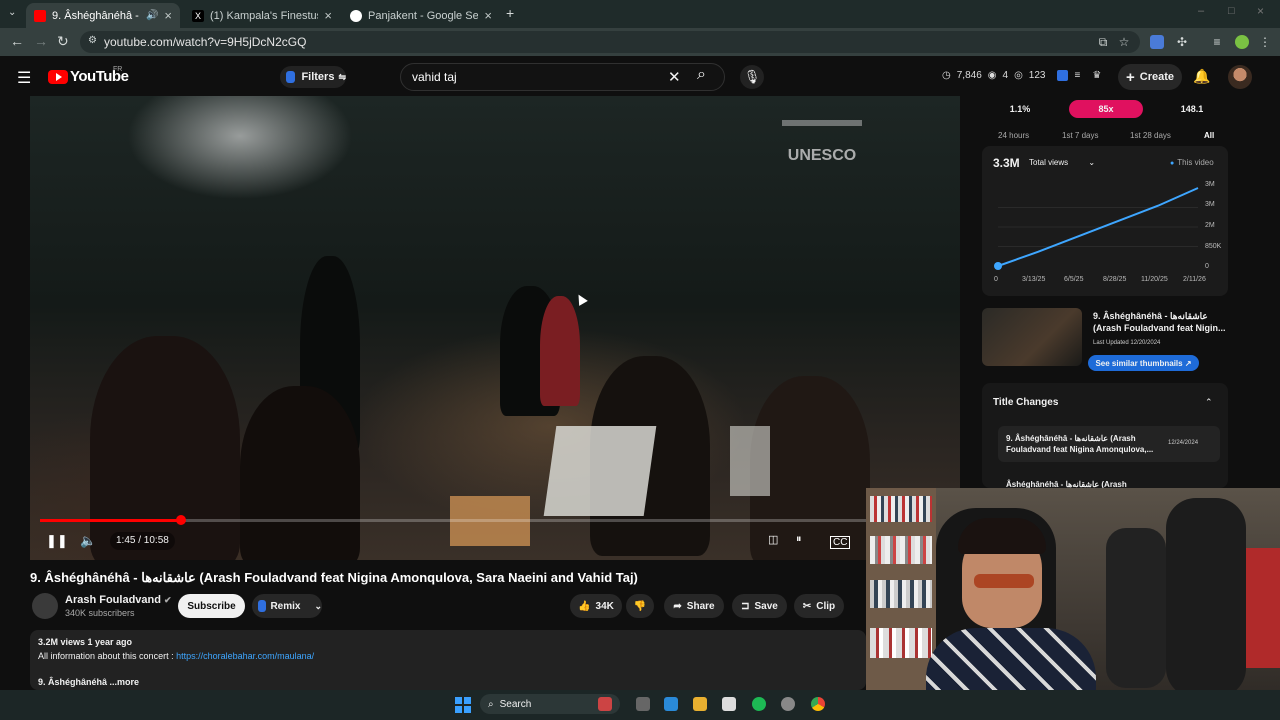  I want to click on tab-youtube: 9. Âshéghânéhâ - عاشقانه‌ها 🔊 ×, so click(103, 15).